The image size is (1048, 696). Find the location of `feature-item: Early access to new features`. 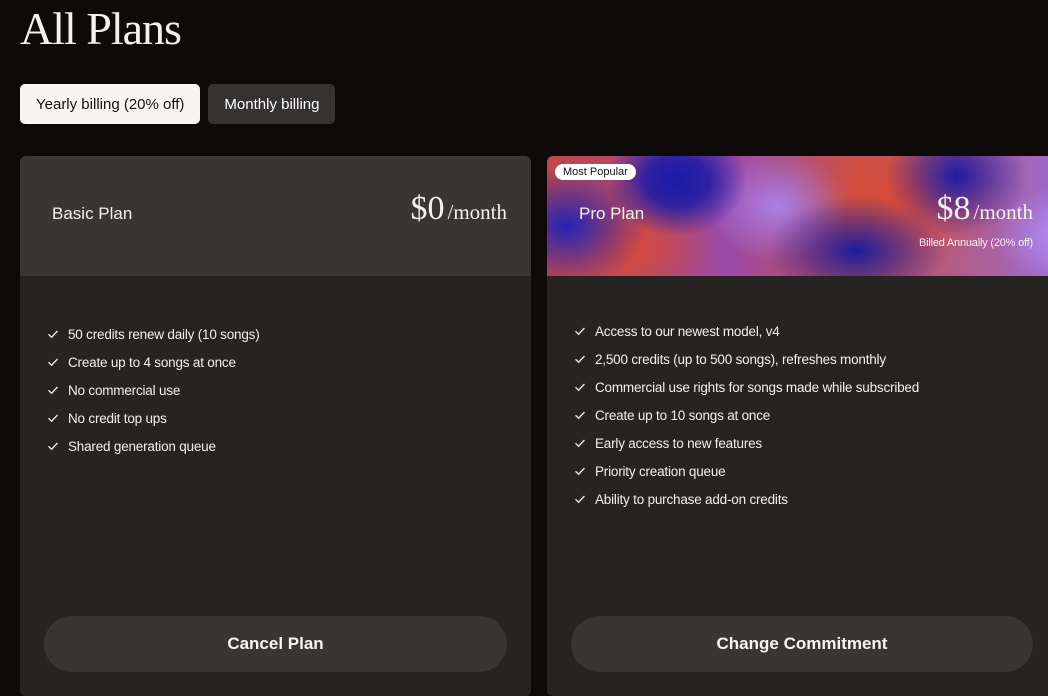

feature-item: Early access to new features is located at coordinates (746, 443).